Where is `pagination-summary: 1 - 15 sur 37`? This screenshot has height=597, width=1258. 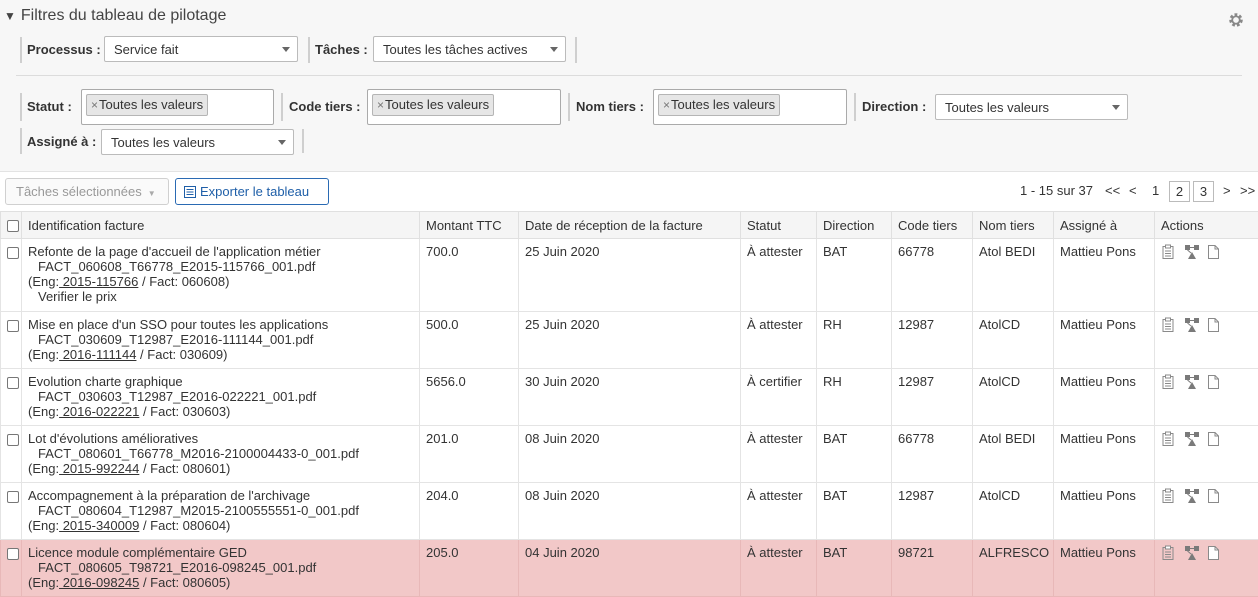
pagination-summary: 1 - 15 sur 37 is located at coordinates (1056, 190).